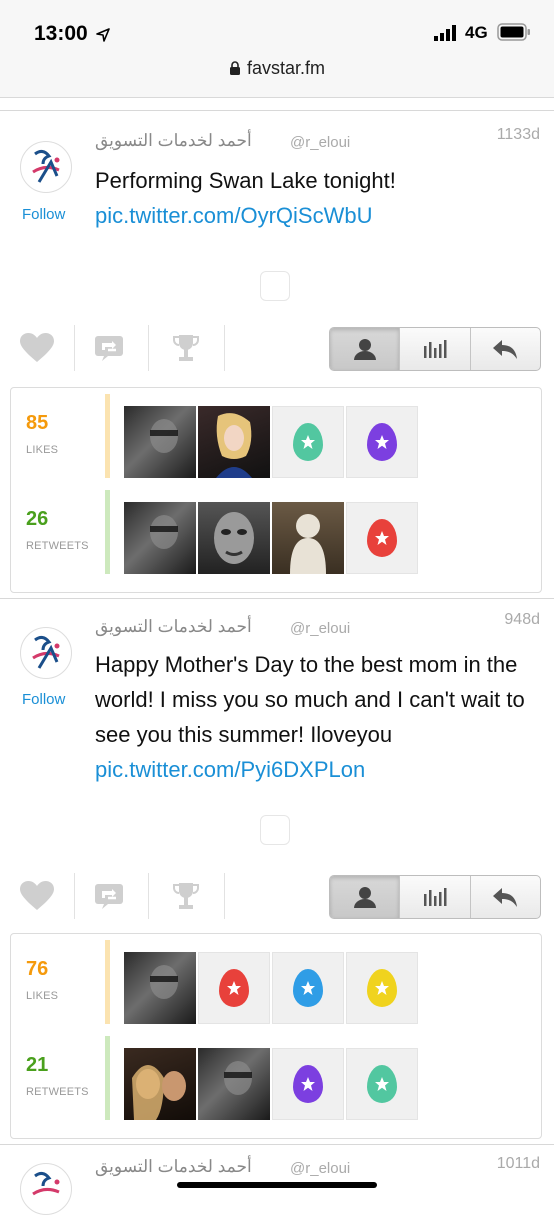 Image resolution: width=554 pixels, height=1215 pixels. What do you see at coordinates (277, 49) in the screenshot?
I see `browser-chrome: 13:00 4G favstar.fm` at bounding box center [277, 49].